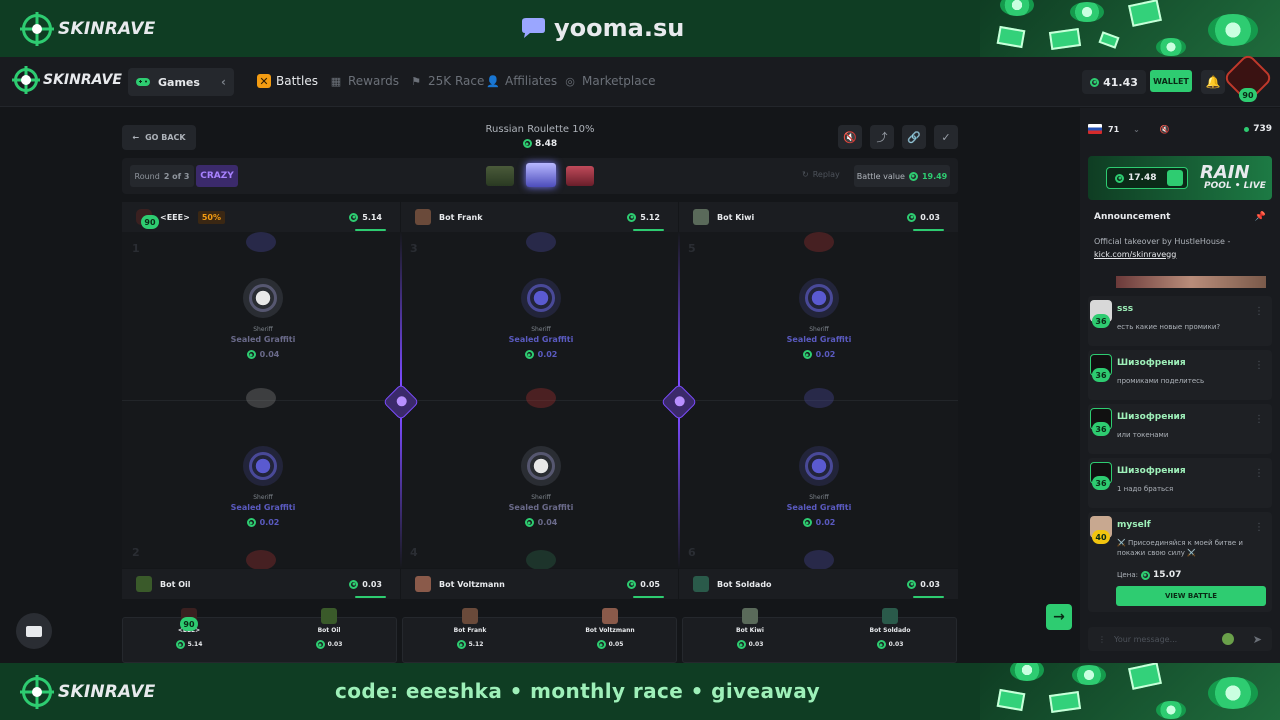 The height and width of the screenshot is (720, 1280). Describe the element at coordinates (259, 635) in the screenshot. I see `summary-team-1: <EEE> 5.14 Bot Oil 0.03` at that location.